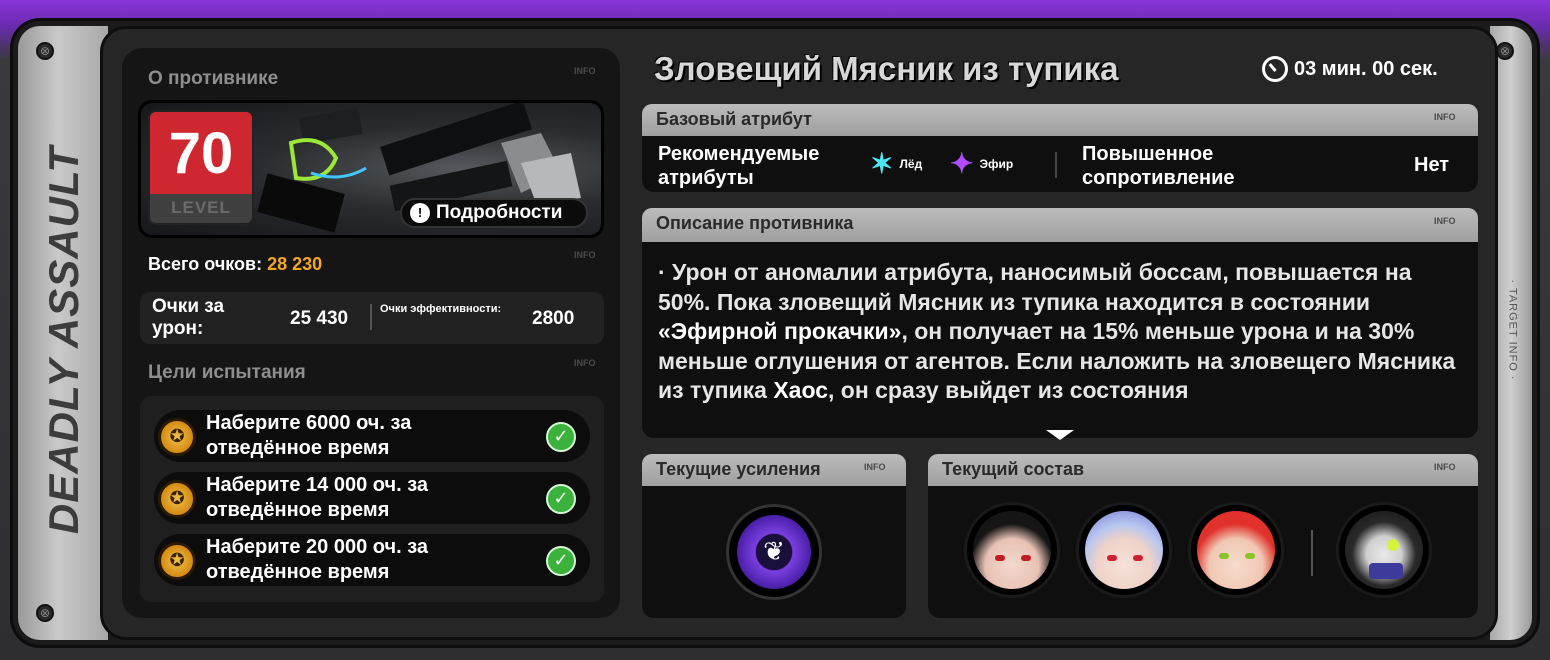 This screenshot has height=660, width=1550. I want to click on info-icon: !, so click(420, 213).